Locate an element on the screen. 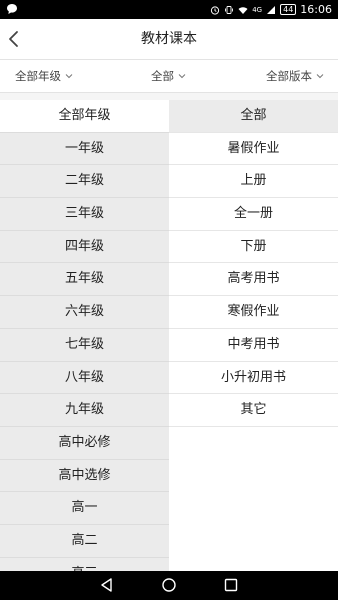 The height and width of the screenshot is (600, 338). grade-item: 高中必修 is located at coordinates (84, 443).